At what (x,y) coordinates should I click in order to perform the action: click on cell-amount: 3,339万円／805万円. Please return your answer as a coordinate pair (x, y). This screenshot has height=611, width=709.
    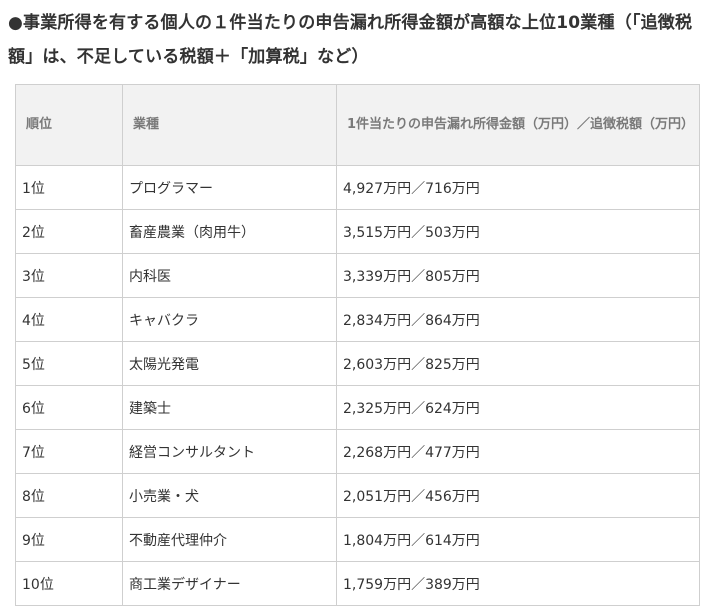
    Looking at the image, I should click on (518, 275).